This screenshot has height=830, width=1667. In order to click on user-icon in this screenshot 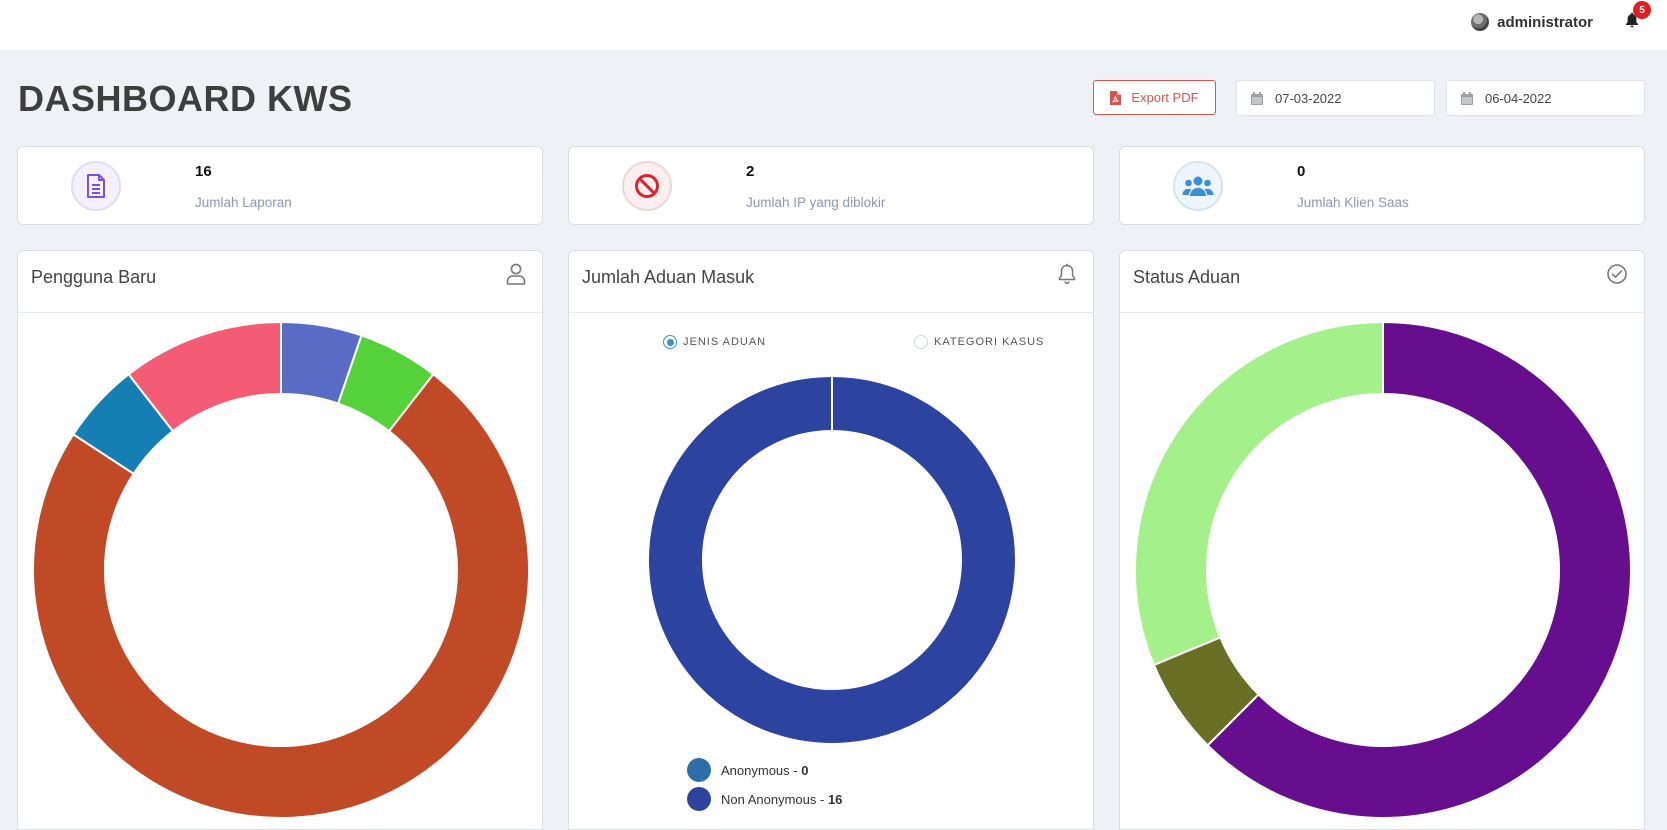, I will do `click(516, 274)`.